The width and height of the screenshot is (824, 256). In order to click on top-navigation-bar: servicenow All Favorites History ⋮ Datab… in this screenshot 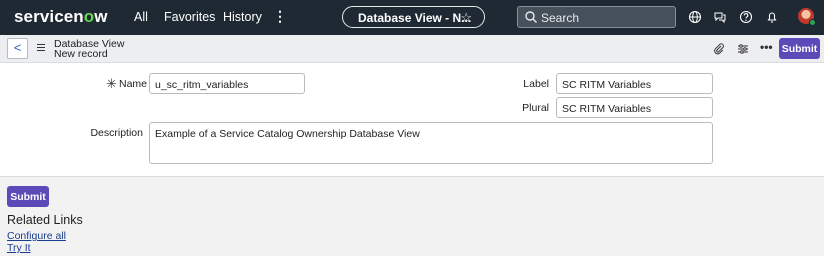, I will do `click(412, 17)`.